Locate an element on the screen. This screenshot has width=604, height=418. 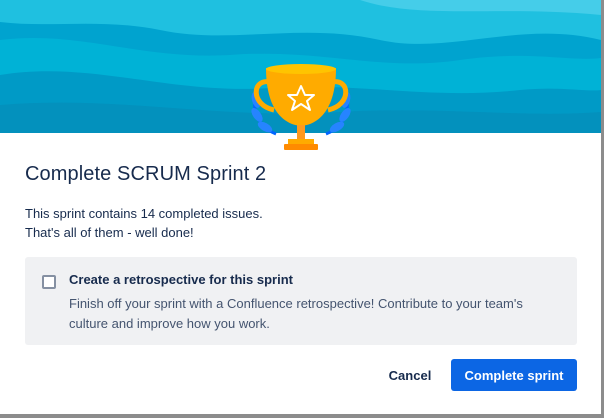
create-retrospective-checkbox is located at coordinates (49, 282).